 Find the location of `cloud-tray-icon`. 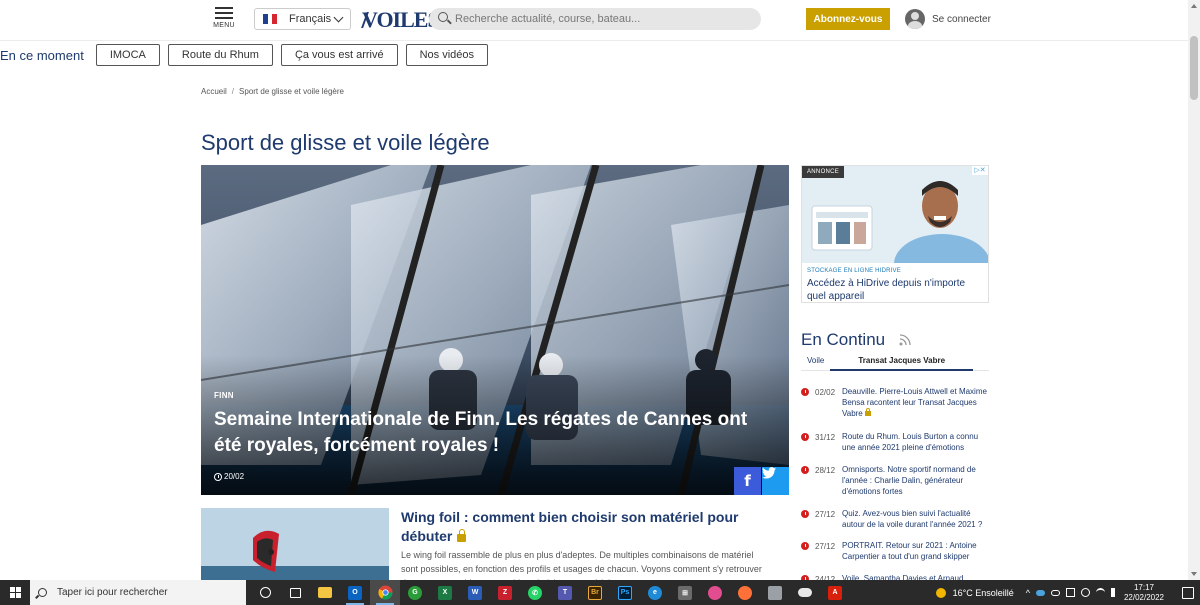

cloud-tray-icon is located at coordinates (1055, 592).